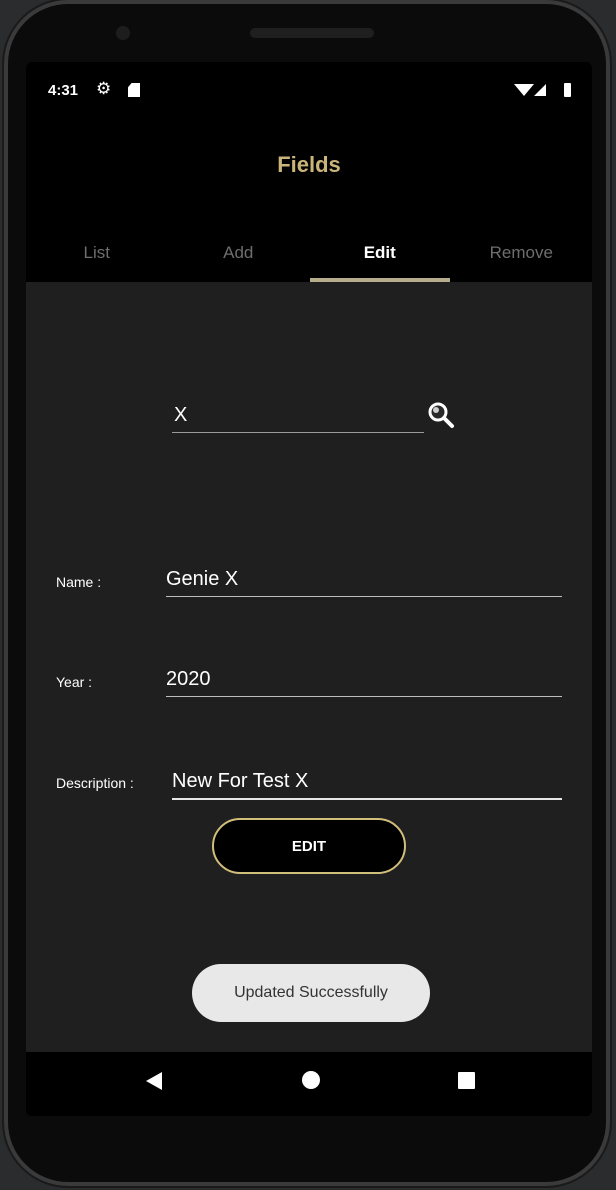  Describe the element at coordinates (466, 1080) in the screenshot. I see `recents-icon` at that location.